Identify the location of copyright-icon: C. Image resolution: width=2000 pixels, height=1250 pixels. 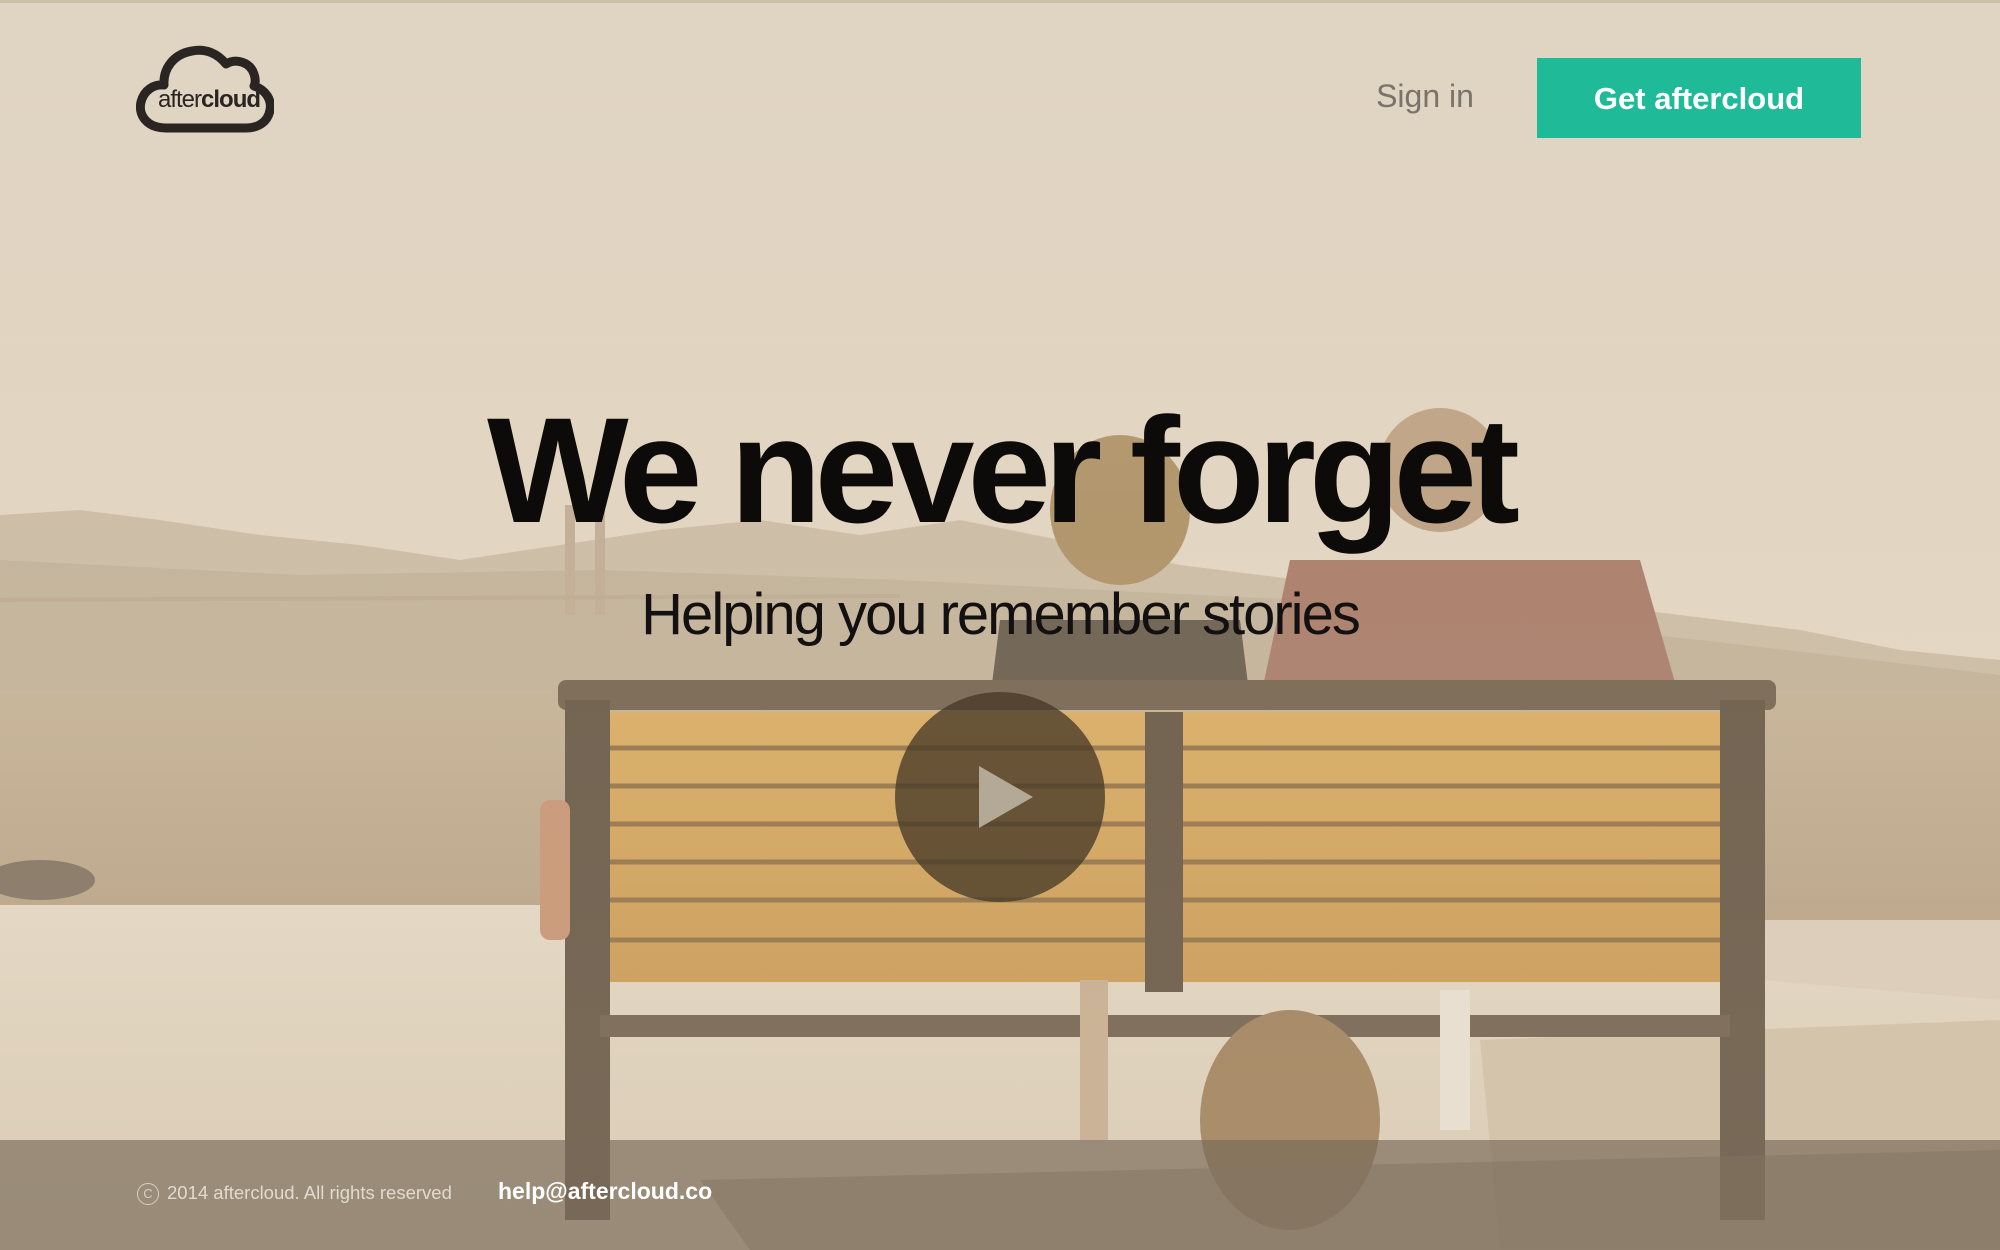
(148, 1194).